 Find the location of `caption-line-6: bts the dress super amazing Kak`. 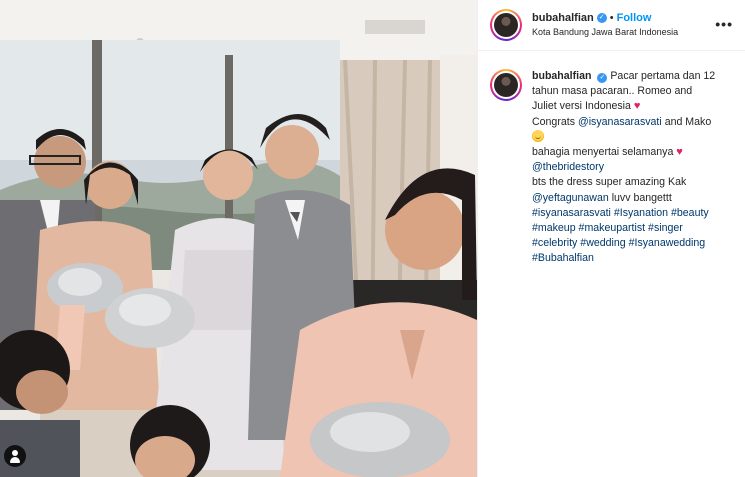

caption-line-6: bts the dress super amazing Kak is located at coordinates (609, 182).